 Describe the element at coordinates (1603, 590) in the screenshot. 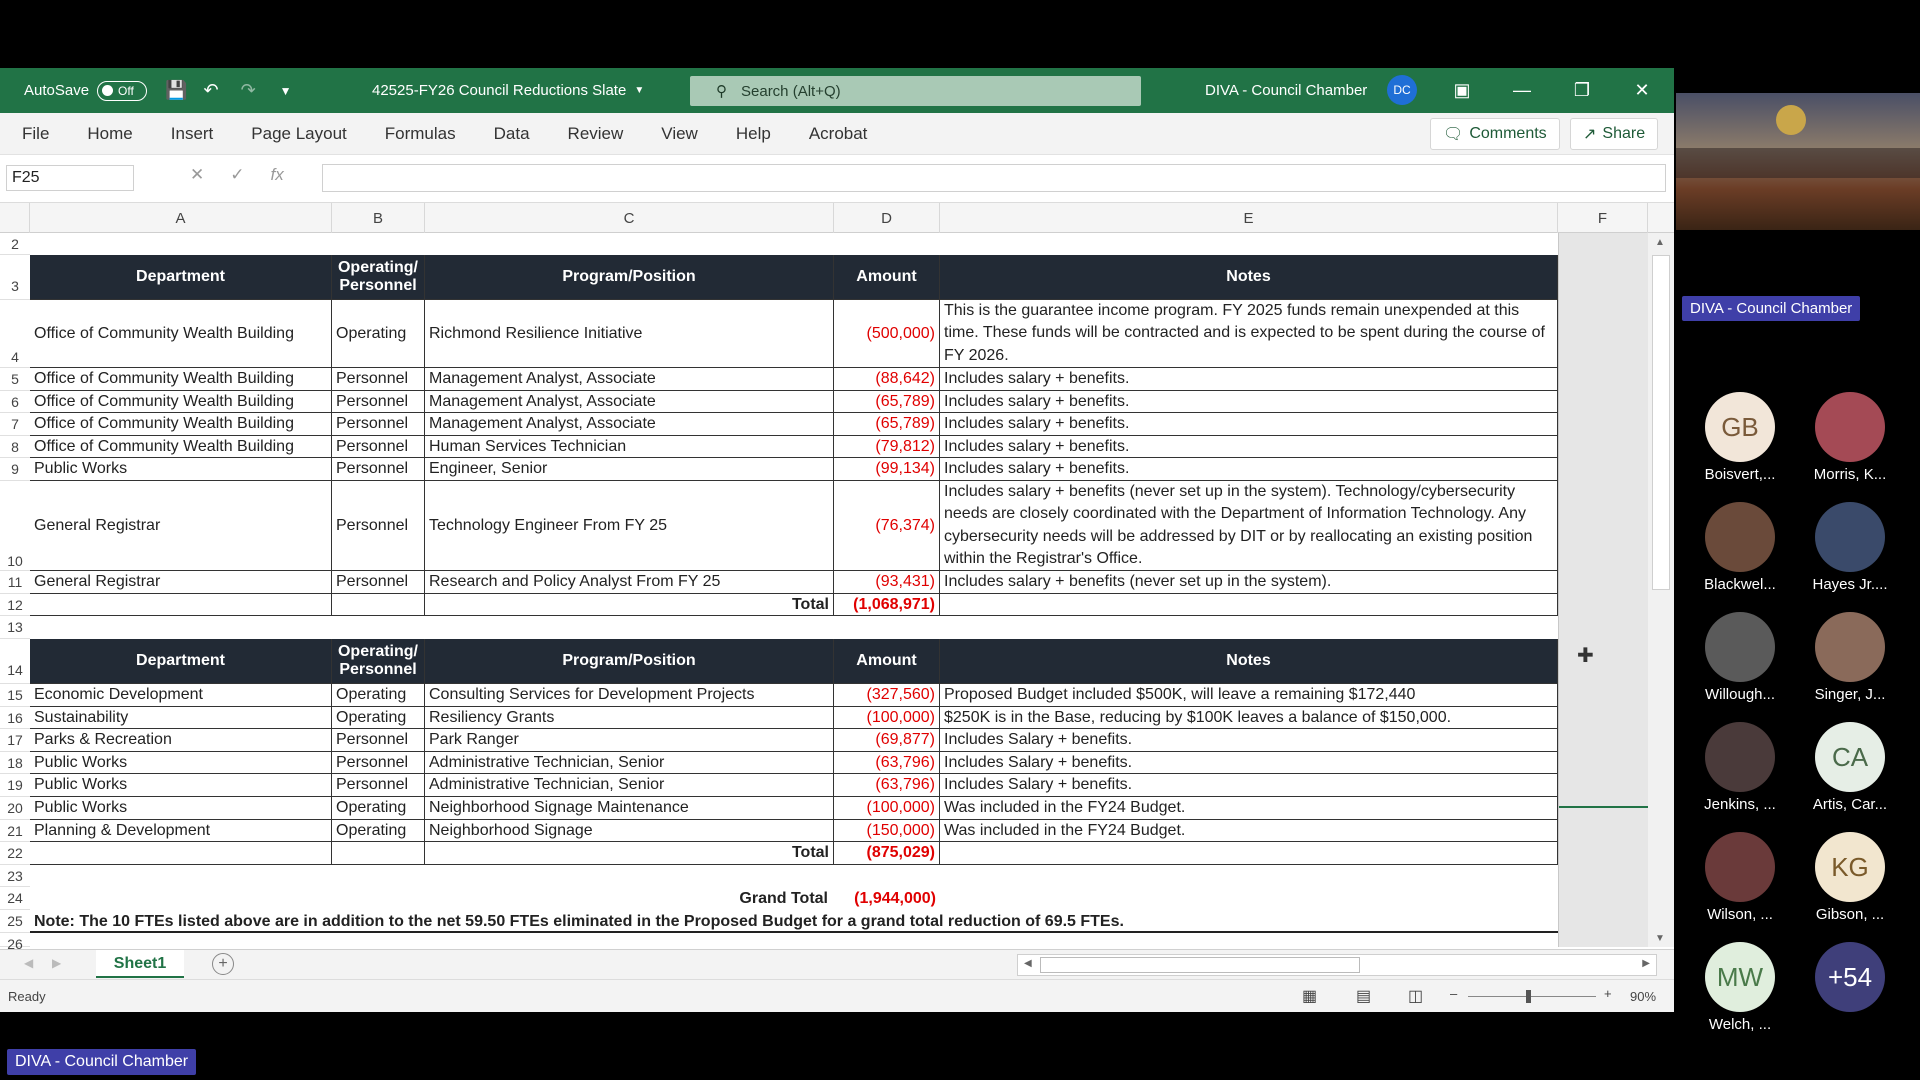

I see `column-f-selected` at that location.